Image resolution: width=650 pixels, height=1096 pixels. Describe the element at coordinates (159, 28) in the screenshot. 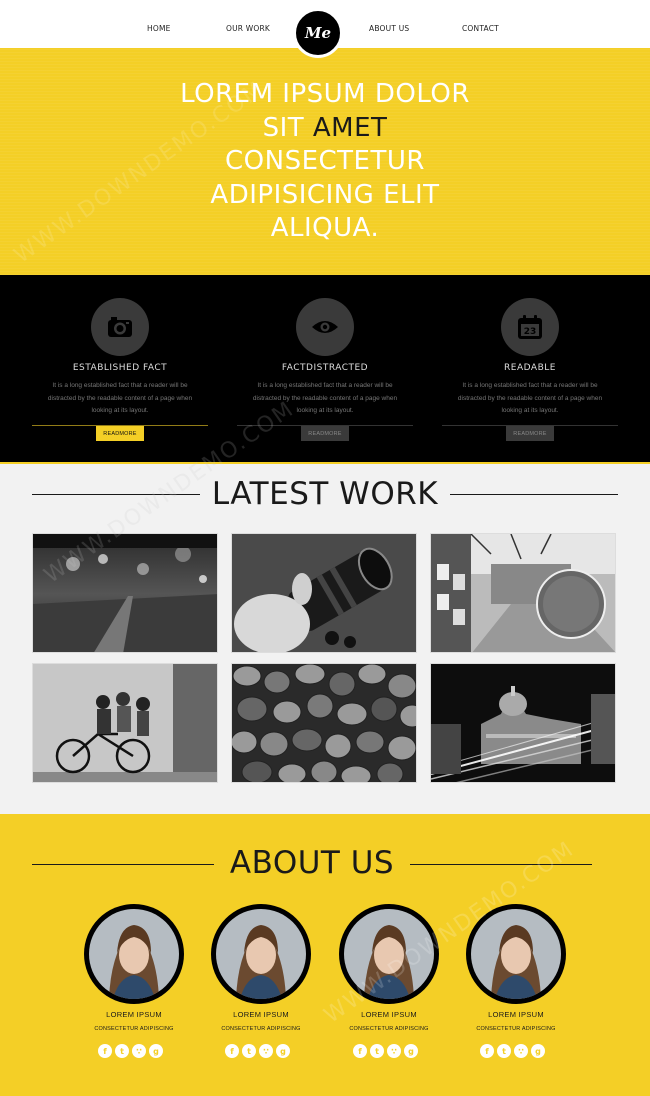

I see `nav-home-link: HOME` at that location.